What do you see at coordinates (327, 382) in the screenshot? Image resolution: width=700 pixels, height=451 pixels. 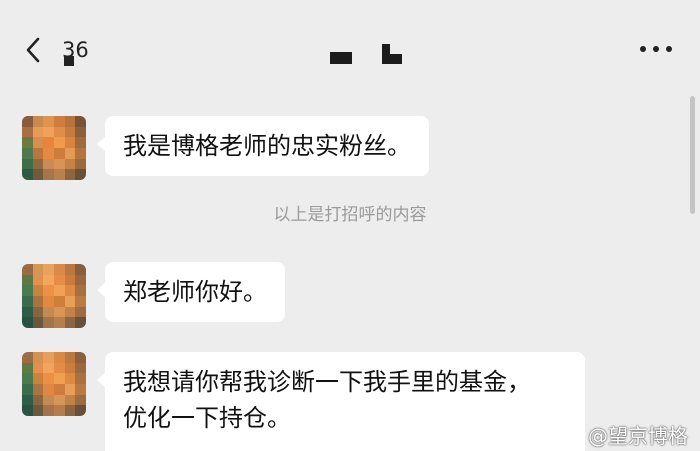 I see `message-text-line: 我想请你帮我诊断一下我手里的基金，` at bounding box center [327, 382].